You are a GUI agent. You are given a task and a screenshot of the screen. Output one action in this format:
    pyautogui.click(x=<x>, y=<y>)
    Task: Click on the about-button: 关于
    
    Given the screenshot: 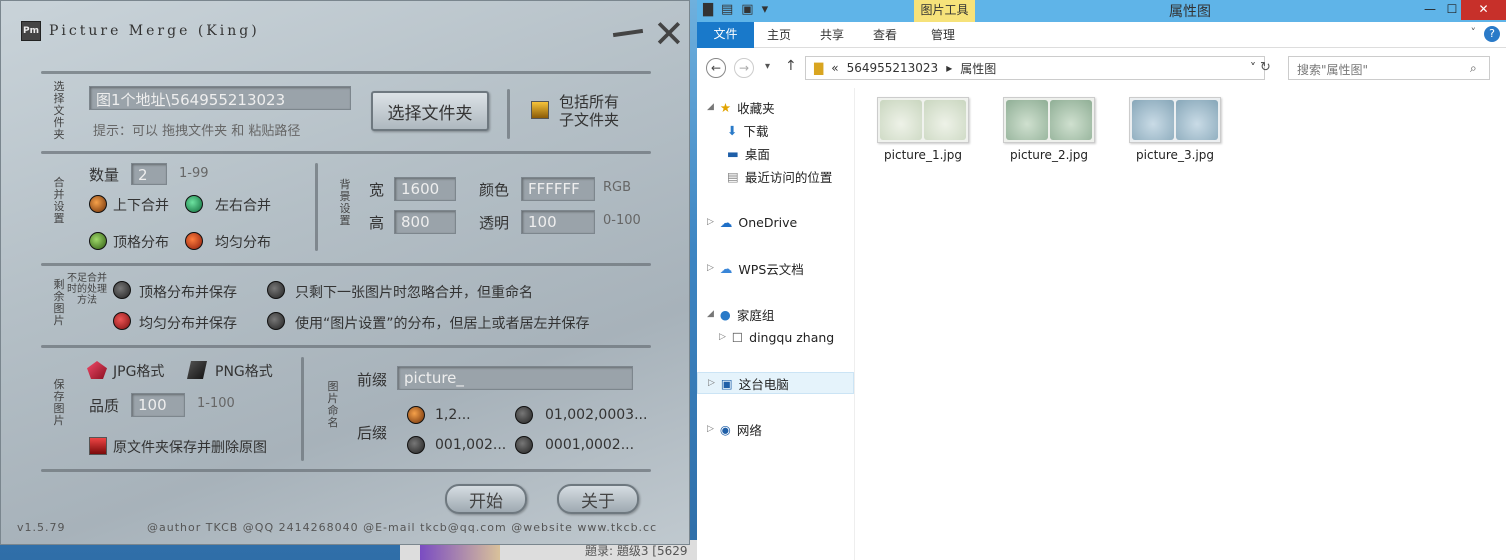 What is the action you would take?
    pyautogui.click(x=598, y=499)
    